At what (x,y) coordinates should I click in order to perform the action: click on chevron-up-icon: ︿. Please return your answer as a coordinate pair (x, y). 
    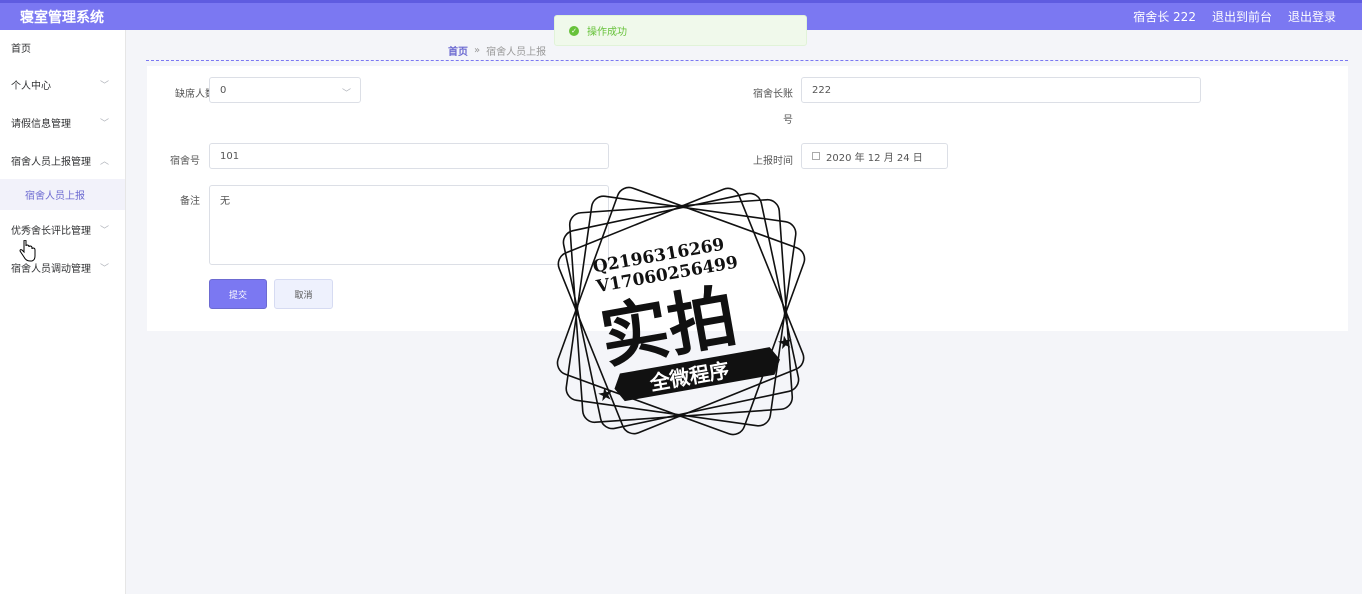
    Looking at the image, I should click on (104, 161).